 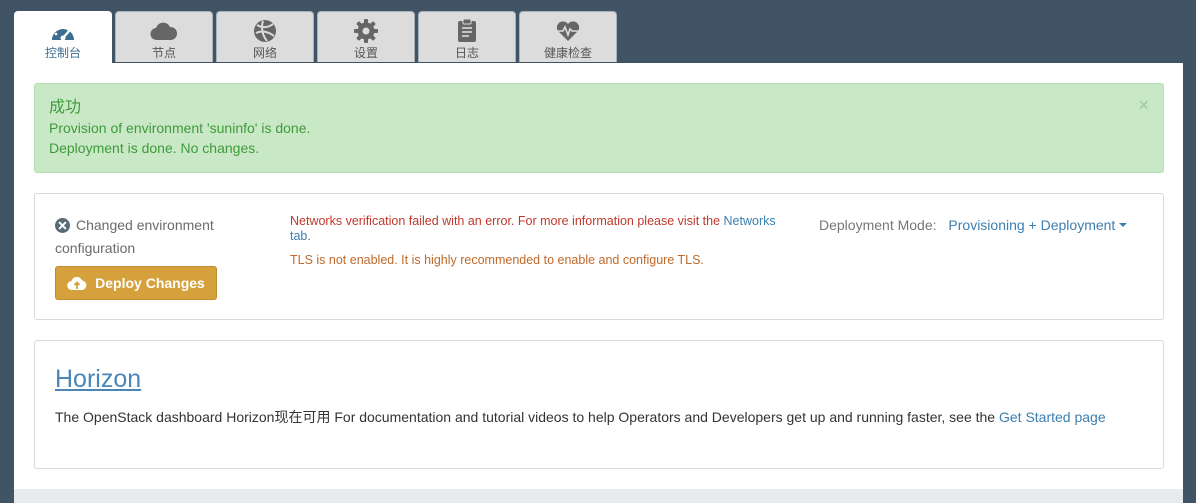 What do you see at coordinates (65, 106) in the screenshot?
I see `alert-title: 成功` at bounding box center [65, 106].